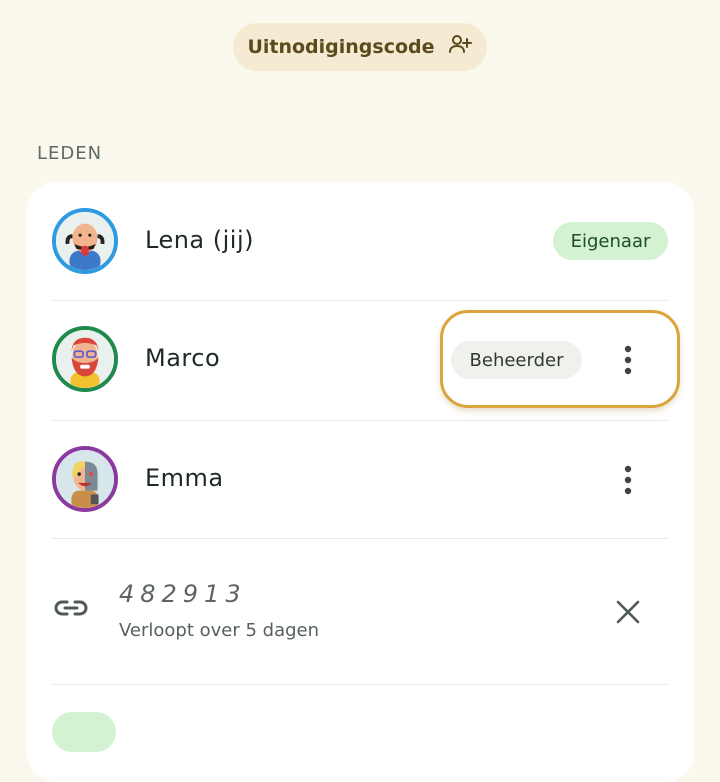  I want to click on member-name: Marco, so click(183, 358).